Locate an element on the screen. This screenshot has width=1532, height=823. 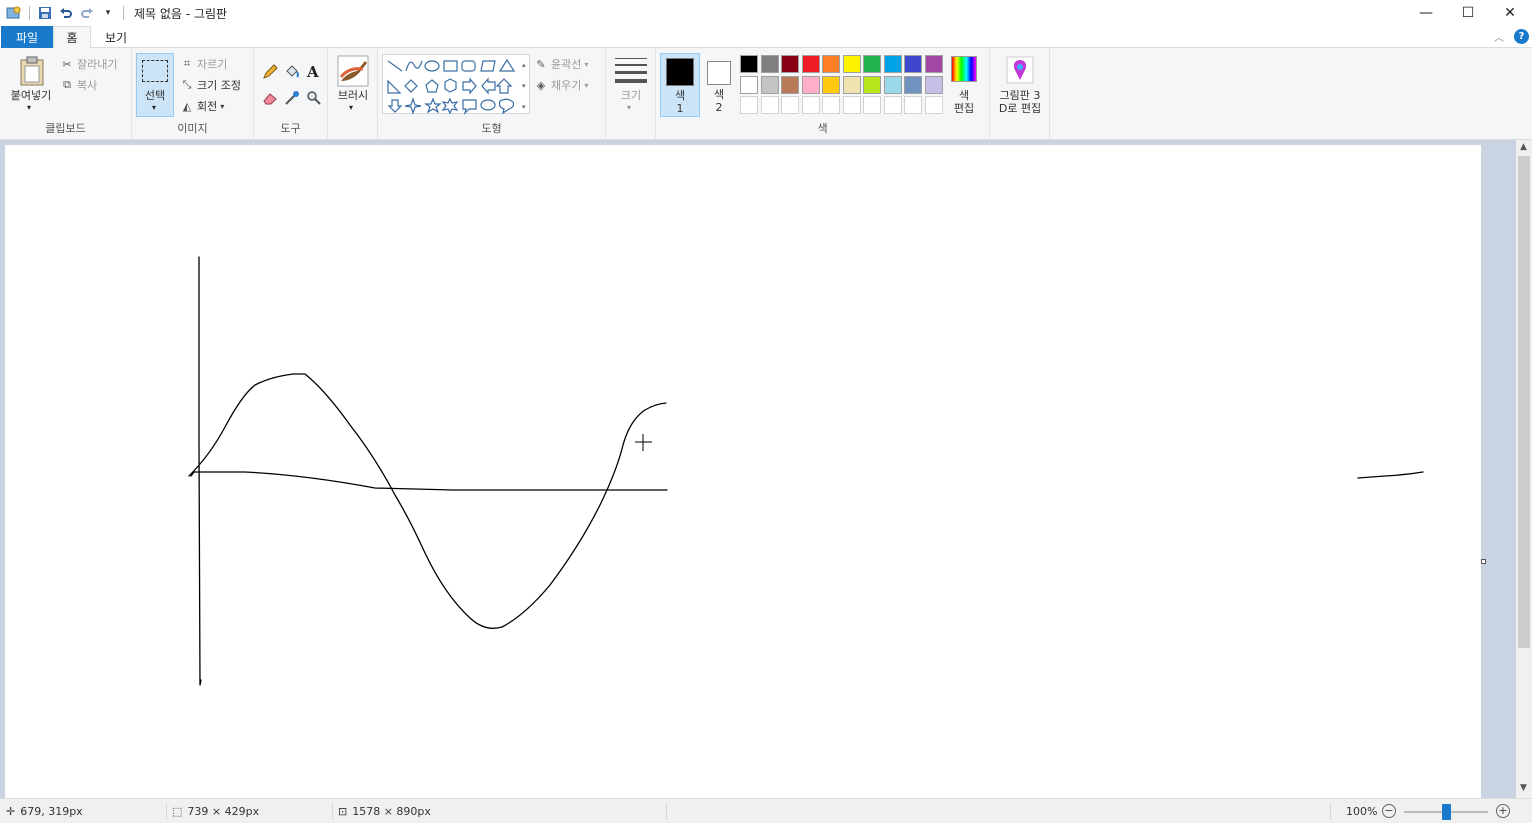
fill-button: ◈ 채우기 ▾ is located at coordinates (561, 85).